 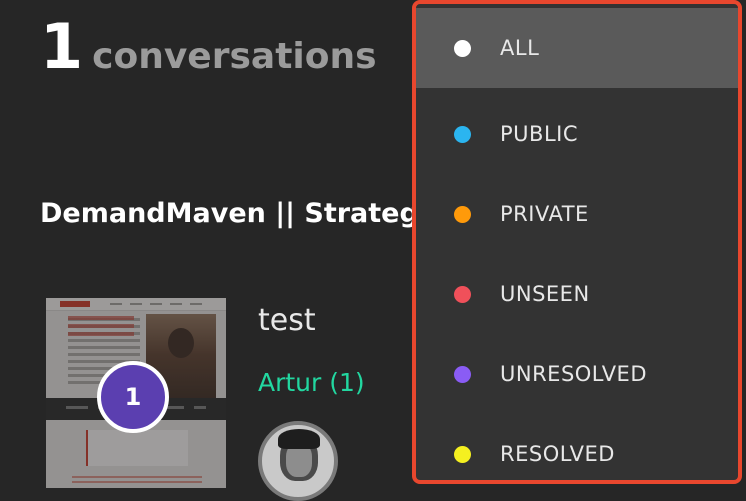 What do you see at coordinates (299, 439) in the screenshot?
I see `avatar-hair` at bounding box center [299, 439].